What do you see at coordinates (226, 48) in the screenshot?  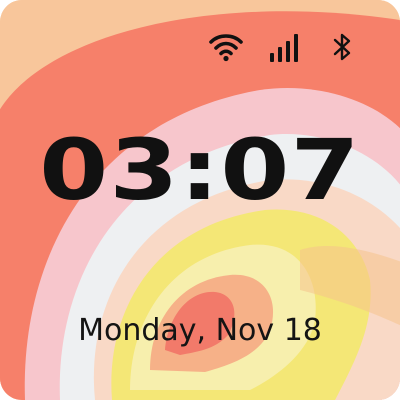 I see `wifi-icon` at bounding box center [226, 48].